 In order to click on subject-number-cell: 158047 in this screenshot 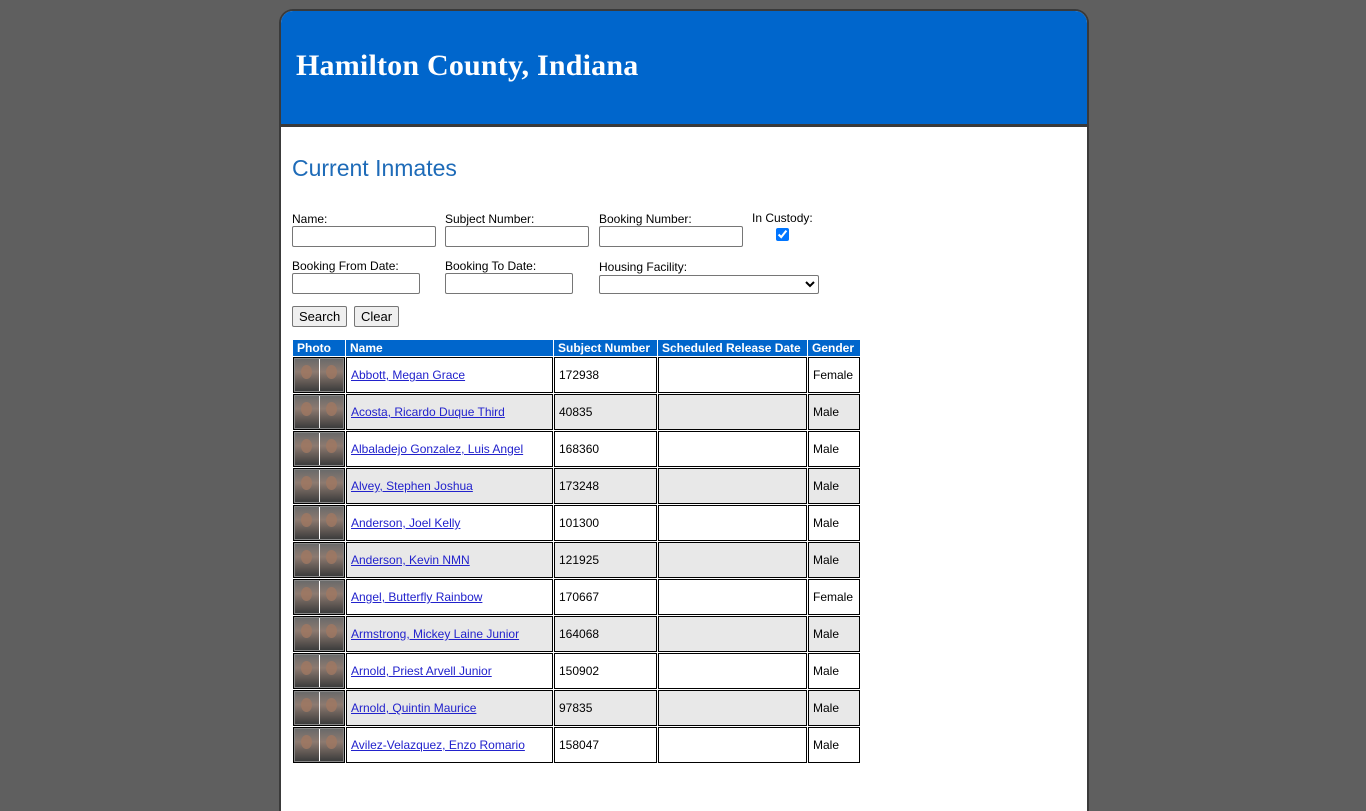, I will do `click(605, 745)`.